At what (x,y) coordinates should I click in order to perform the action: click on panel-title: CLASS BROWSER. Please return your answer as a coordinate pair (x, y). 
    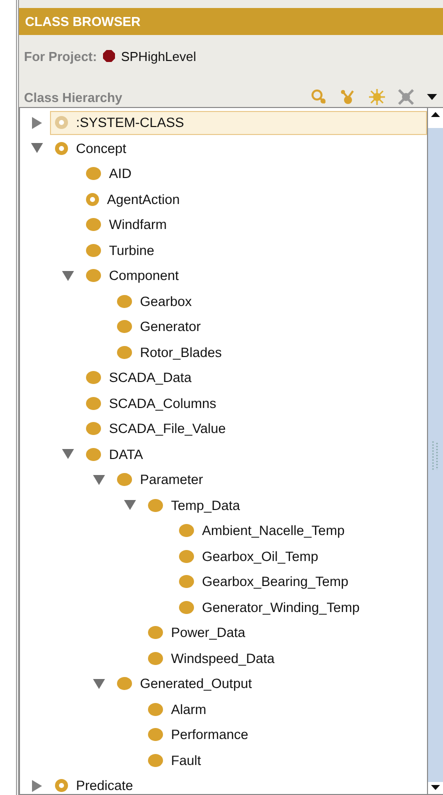
    Looking at the image, I should click on (231, 21).